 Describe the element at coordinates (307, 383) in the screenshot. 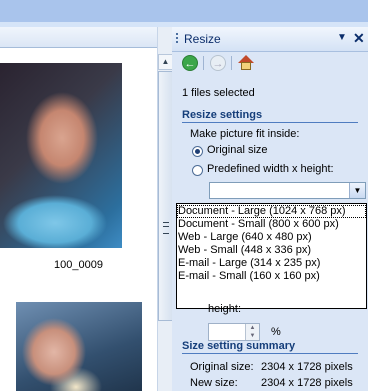

I see `new-size-summary-value: 2304 x 1728 pixels` at that location.